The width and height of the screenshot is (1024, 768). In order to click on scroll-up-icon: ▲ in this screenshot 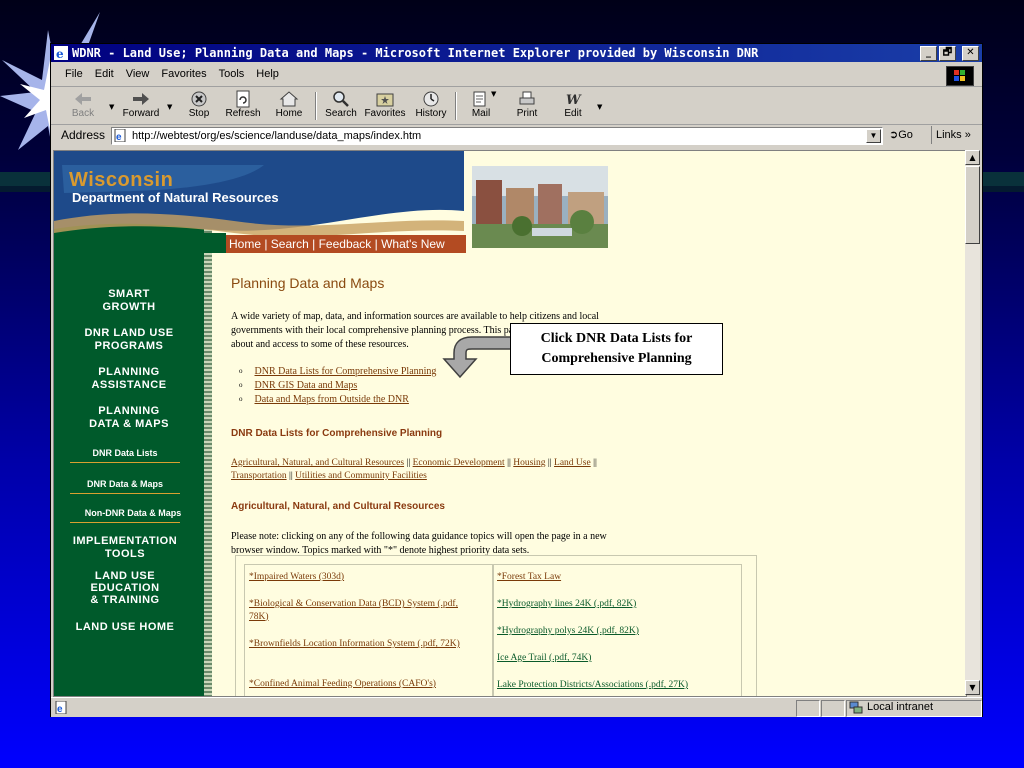, I will do `click(972, 157)`.